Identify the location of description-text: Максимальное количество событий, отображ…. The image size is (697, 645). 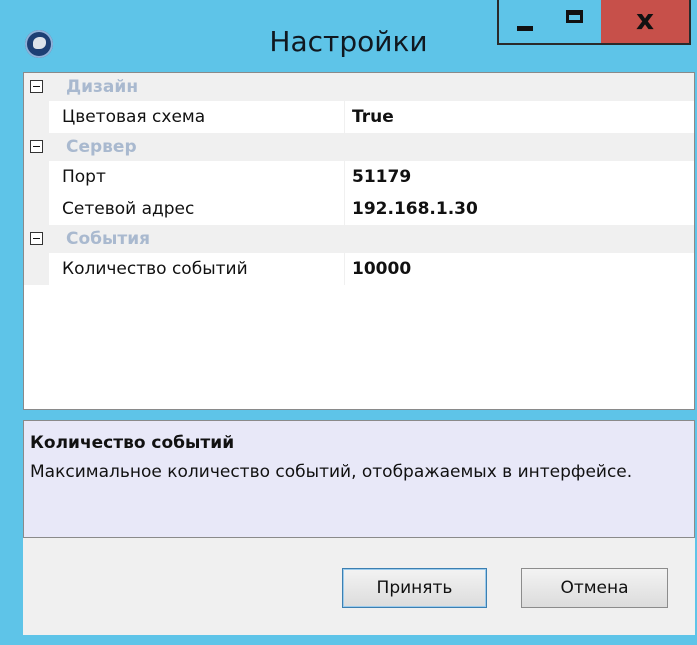
(331, 472).